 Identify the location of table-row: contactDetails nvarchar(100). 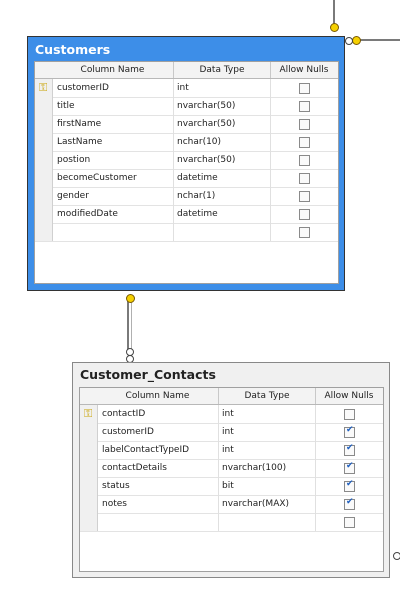
(231, 468).